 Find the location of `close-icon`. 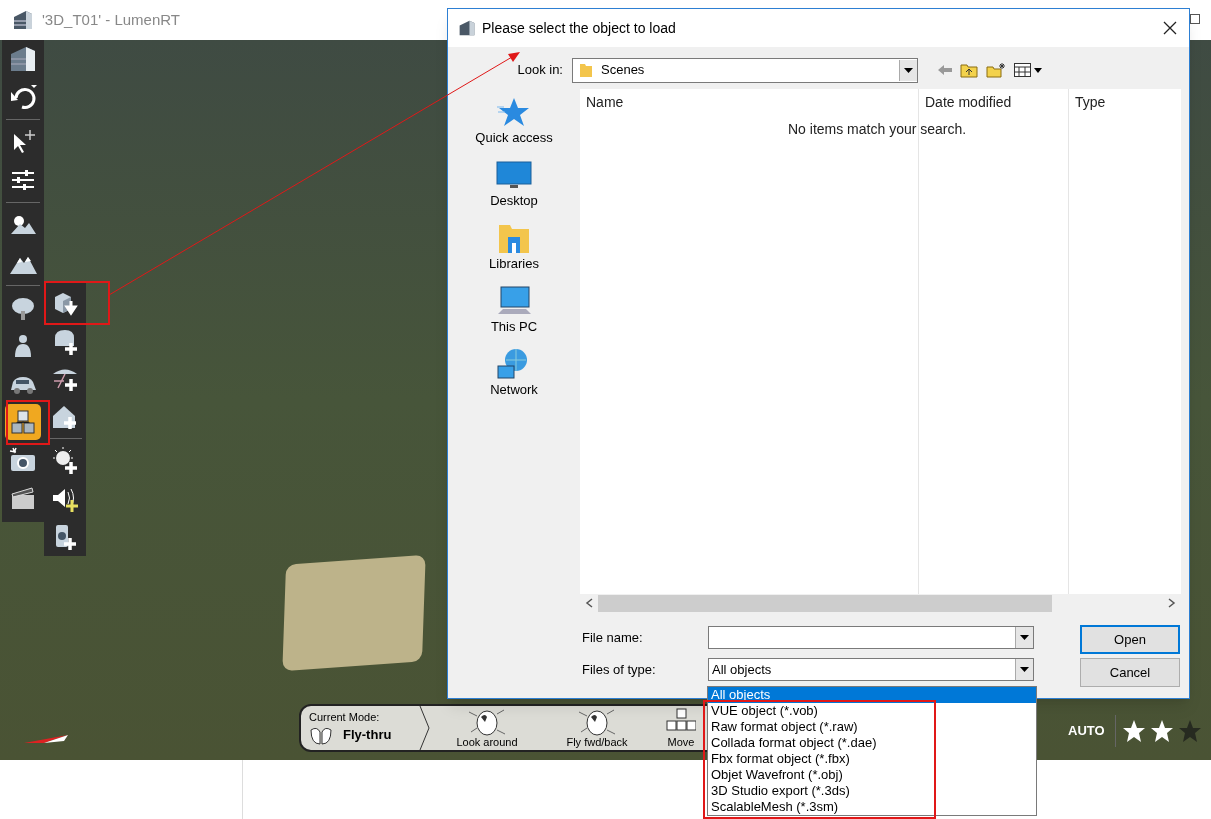

close-icon is located at coordinates (1170, 28).